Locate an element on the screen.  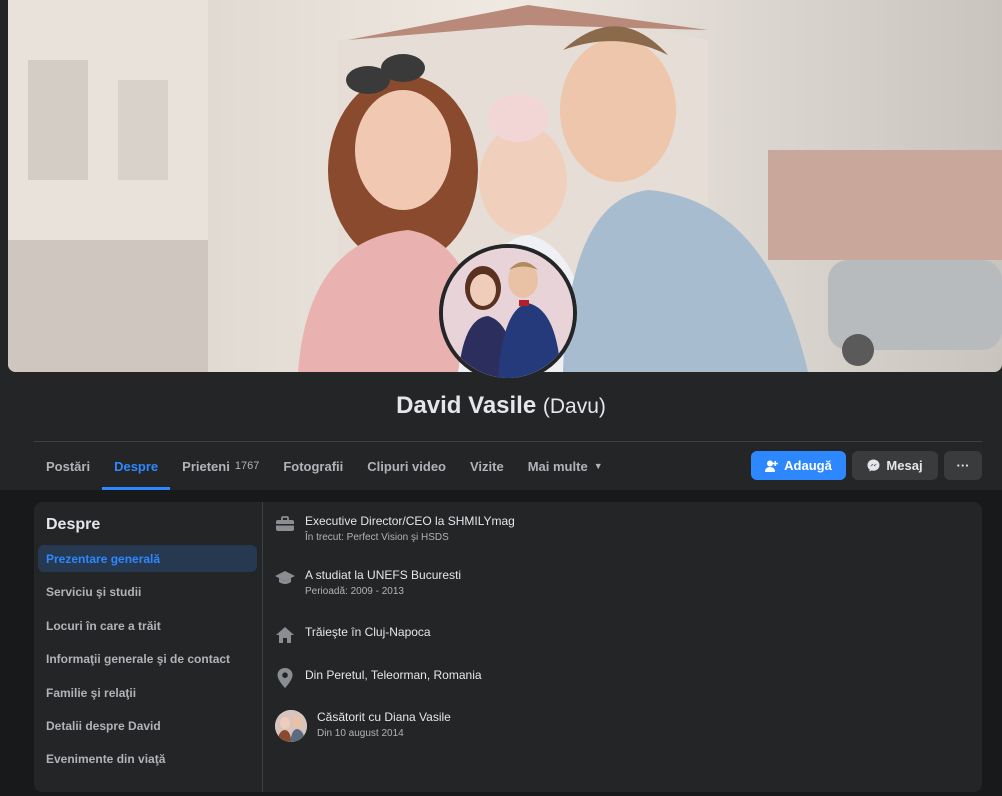
tab-about: Despre is located at coordinates (136, 466).